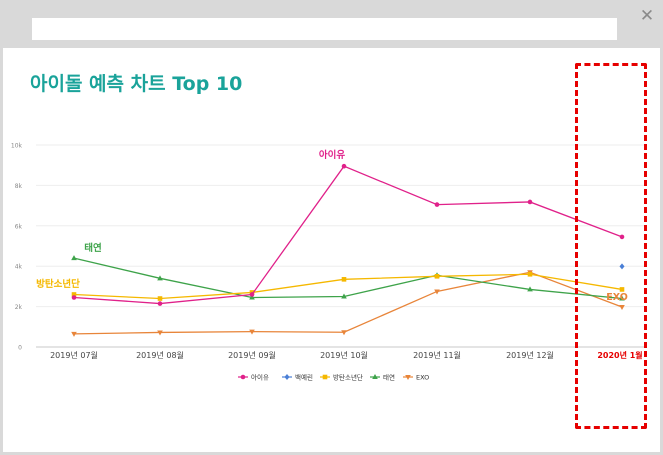  I want to click on y-tick-label: 6k, so click(19, 226).